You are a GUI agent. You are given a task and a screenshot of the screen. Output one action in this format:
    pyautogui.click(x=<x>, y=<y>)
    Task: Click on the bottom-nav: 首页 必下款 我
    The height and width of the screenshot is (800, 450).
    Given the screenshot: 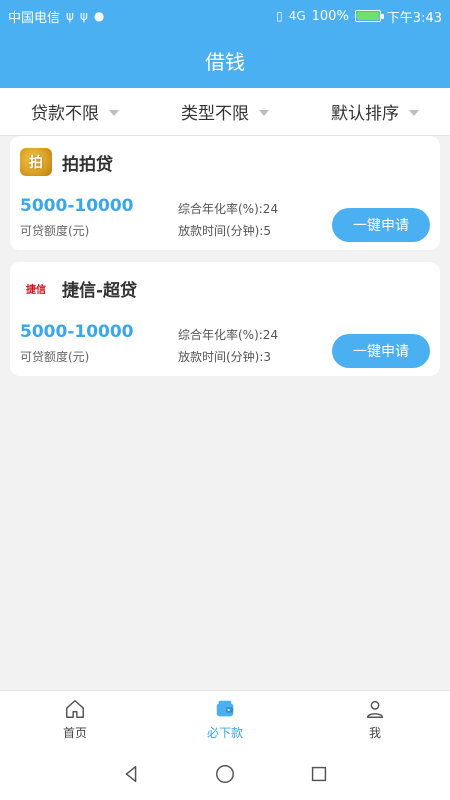 What is the action you would take?
    pyautogui.click(x=225, y=719)
    